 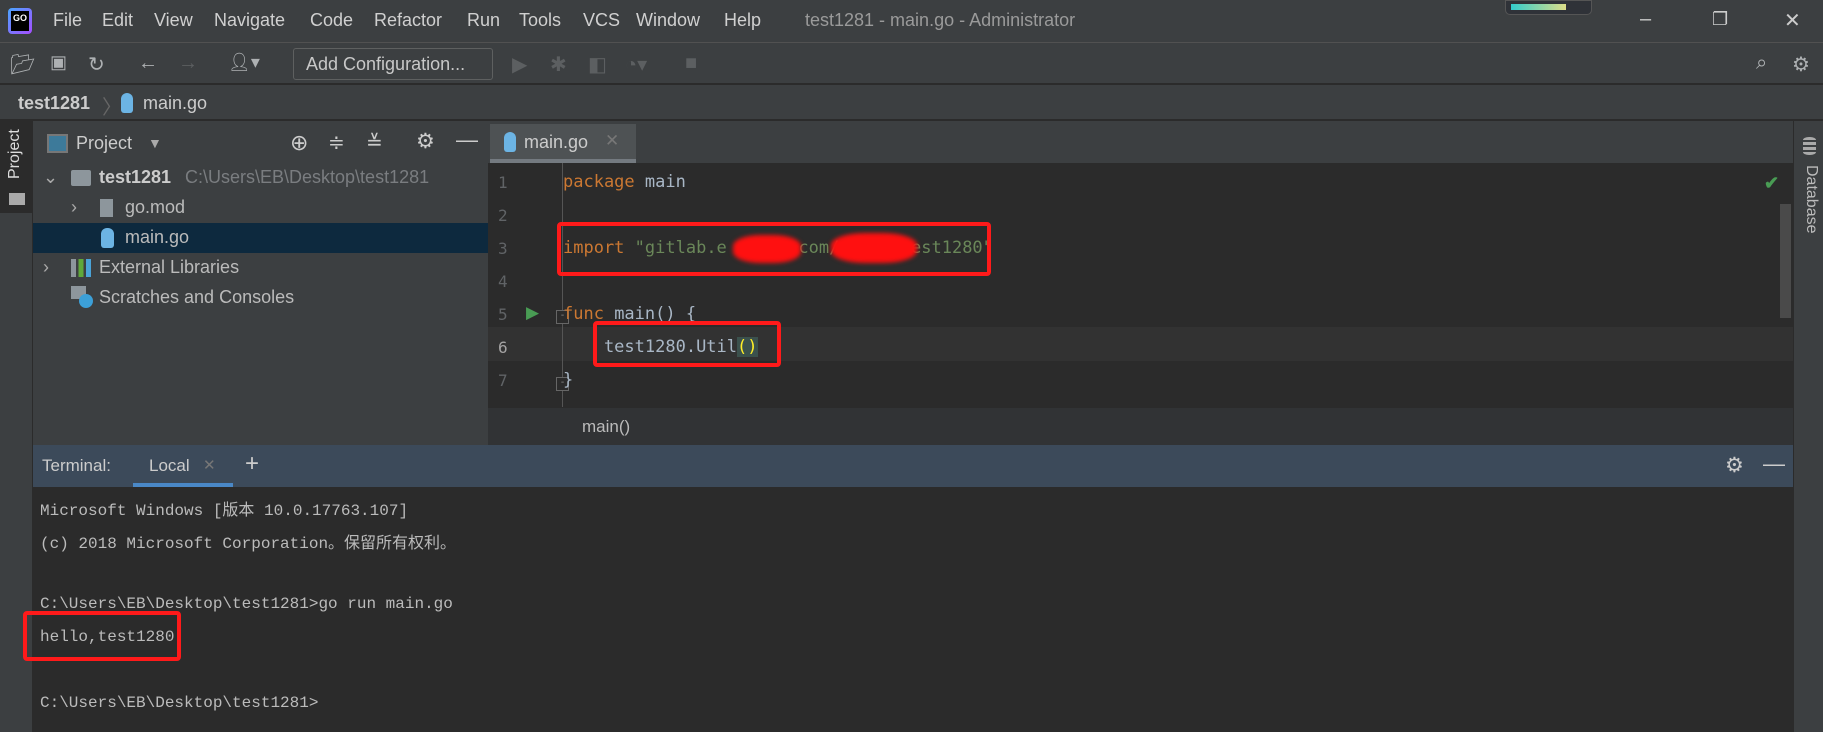 I want to click on identifier: }, so click(x=568, y=380).